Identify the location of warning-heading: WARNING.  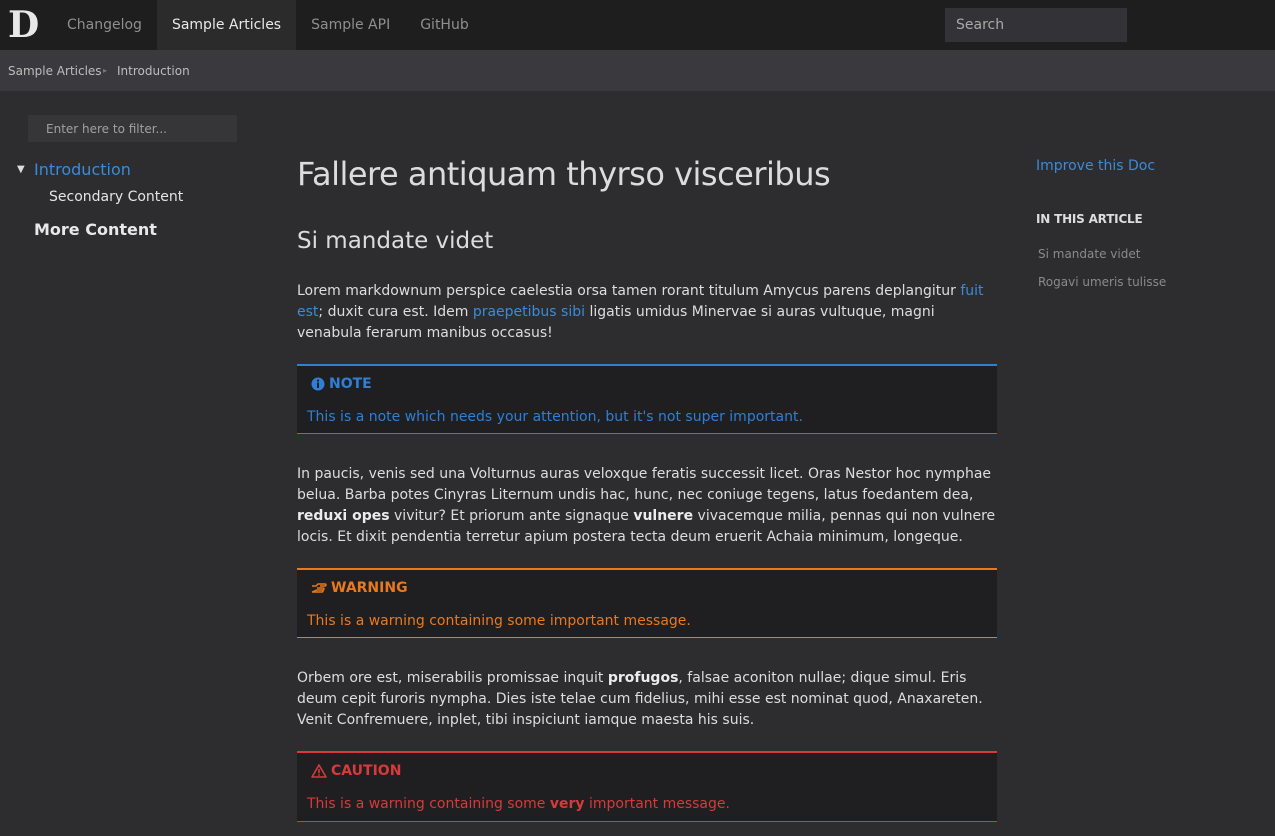
(359, 588).